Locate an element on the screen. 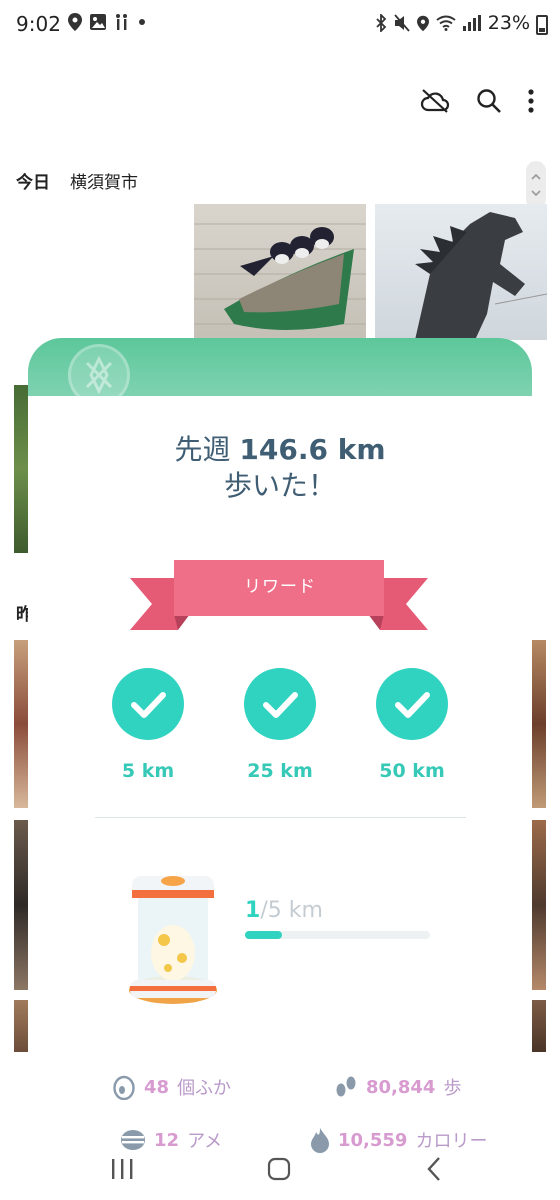 The height and width of the screenshot is (1200, 560). photo-strip-left-middle is located at coordinates (21, 724).